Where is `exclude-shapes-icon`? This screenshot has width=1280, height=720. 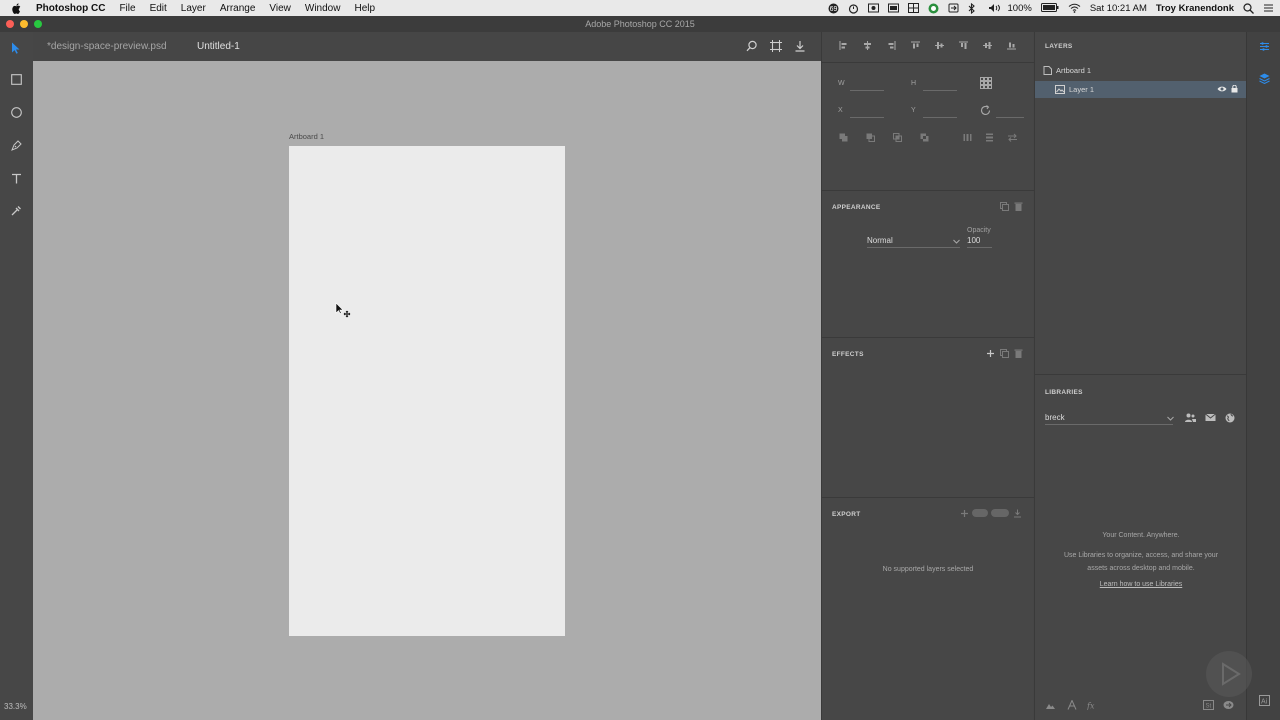 exclude-shapes-icon is located at coordinates (924, 137).